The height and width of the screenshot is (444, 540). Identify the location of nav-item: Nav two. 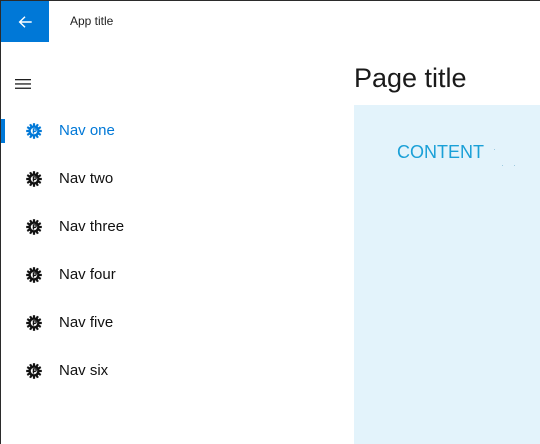
(176, 179).